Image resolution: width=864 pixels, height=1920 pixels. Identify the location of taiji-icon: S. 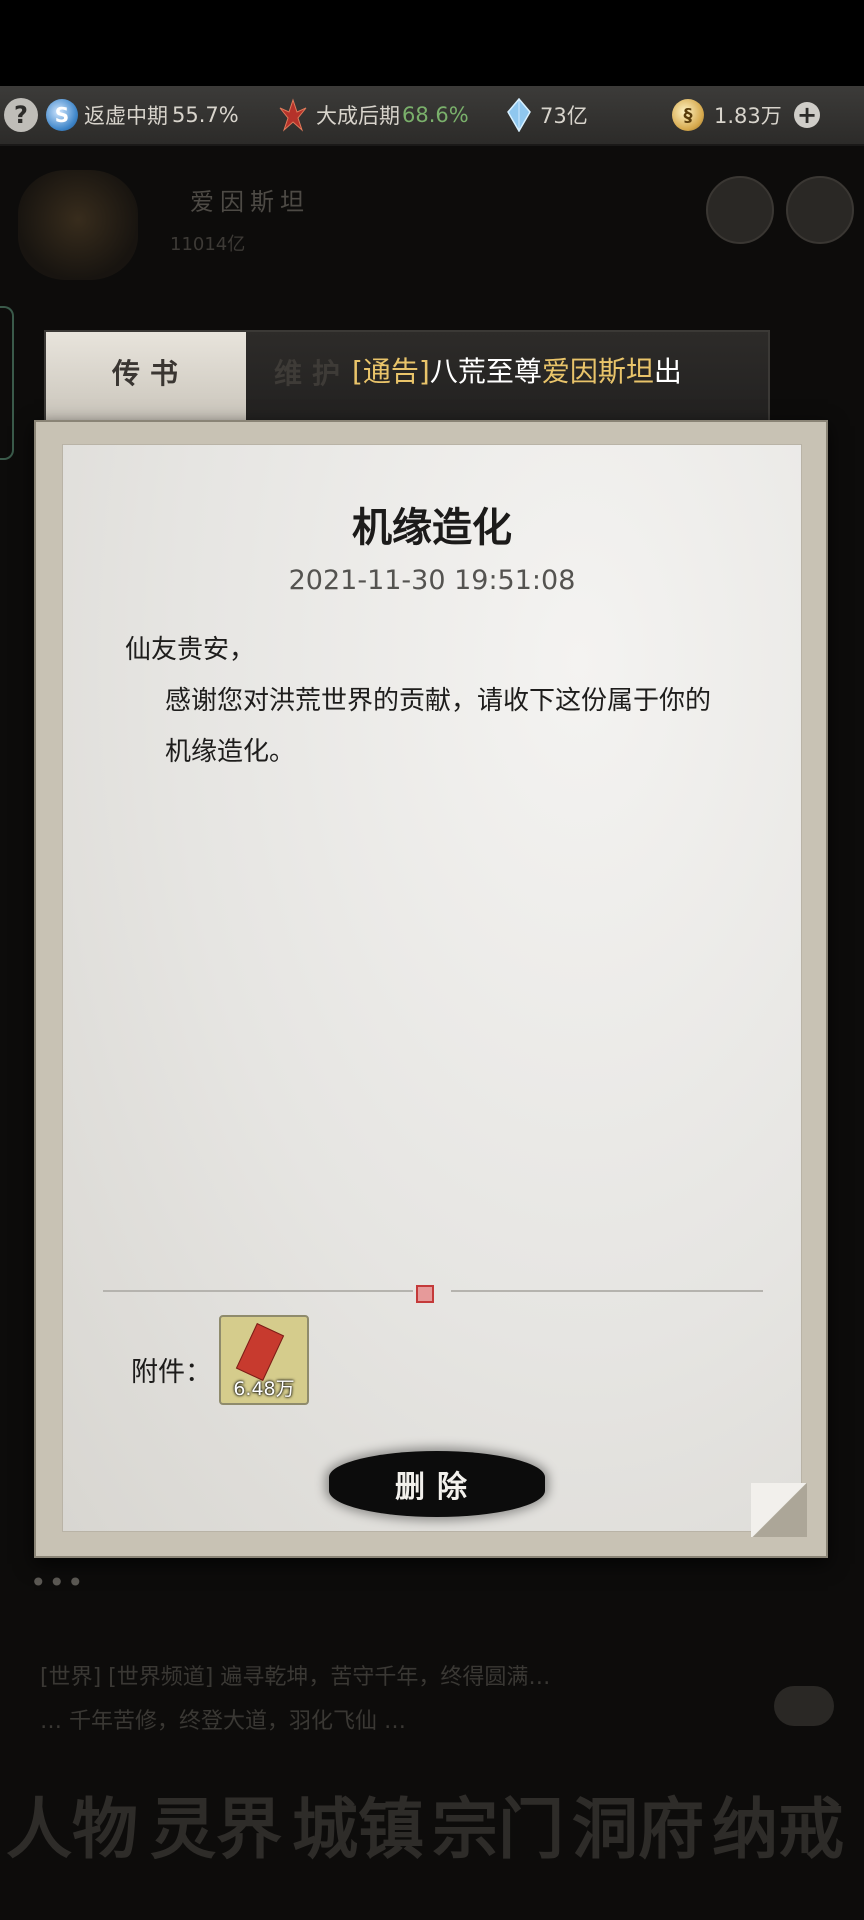
(62, 115).